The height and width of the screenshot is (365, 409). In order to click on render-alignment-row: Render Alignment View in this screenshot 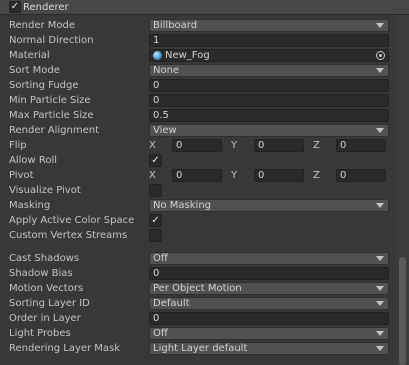, I will do `click(196, 130)`.